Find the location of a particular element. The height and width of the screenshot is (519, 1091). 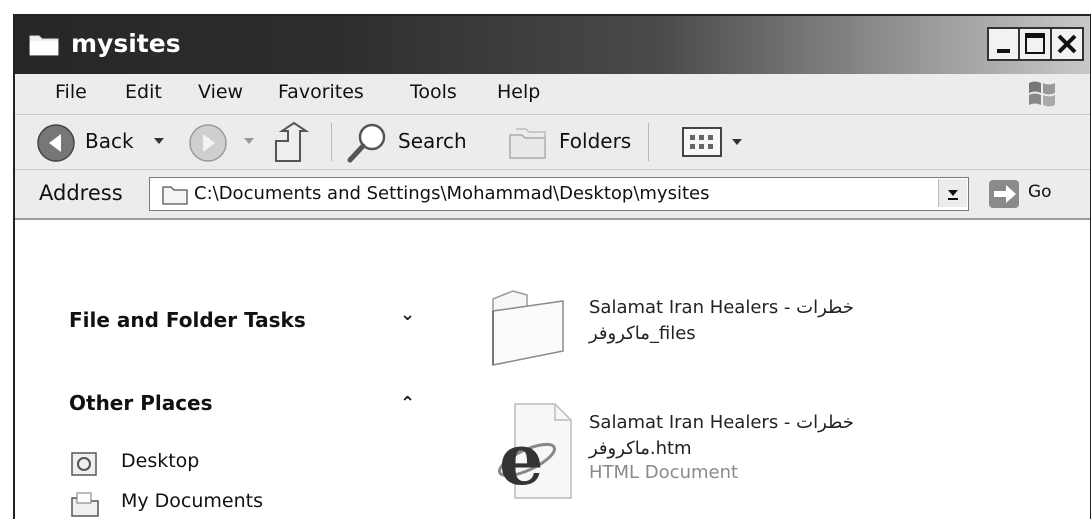

search-button: Search is located at coordinates (432, 141).